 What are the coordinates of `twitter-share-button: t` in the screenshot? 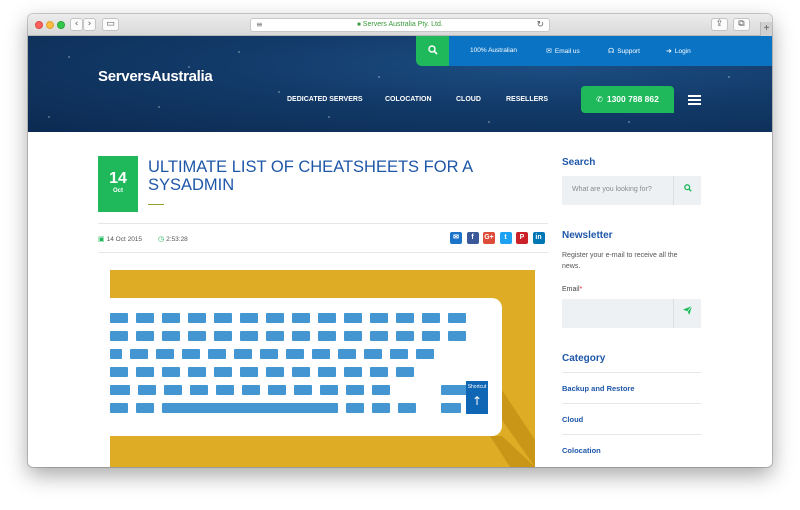 It's located at (505, 238).